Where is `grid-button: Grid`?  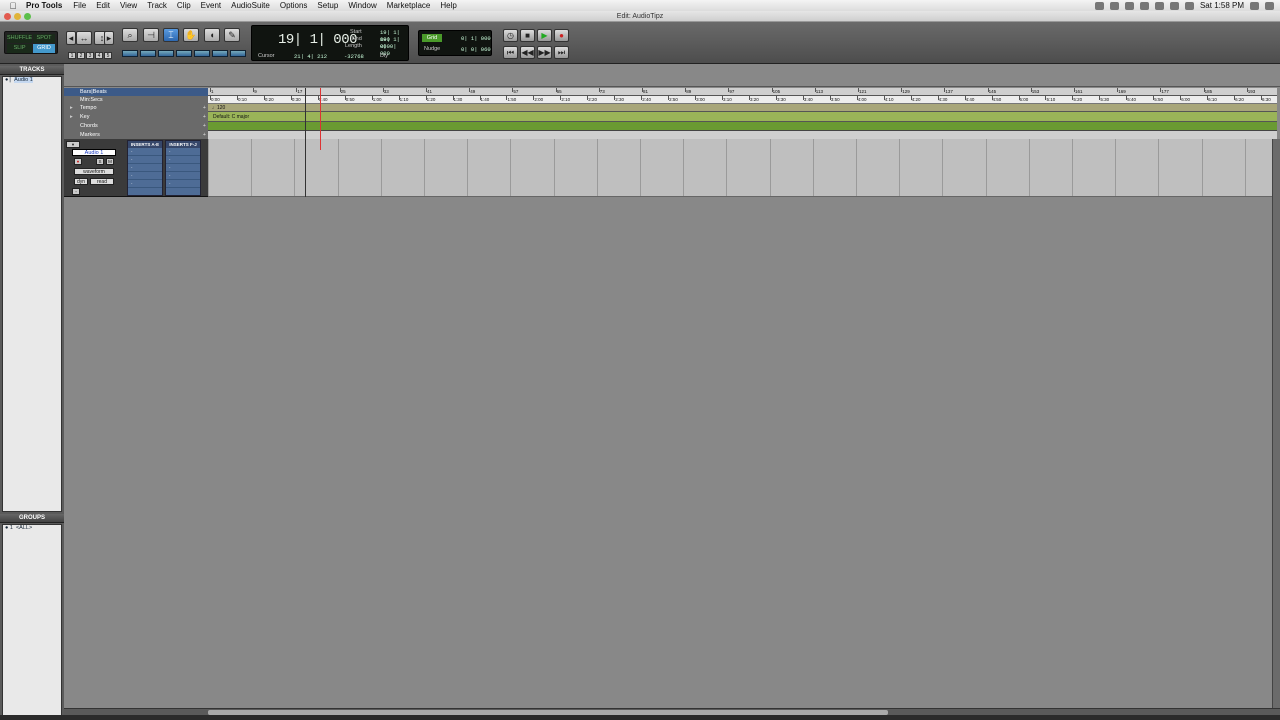
grid-button: Grid is located at coordinates (432, 38).